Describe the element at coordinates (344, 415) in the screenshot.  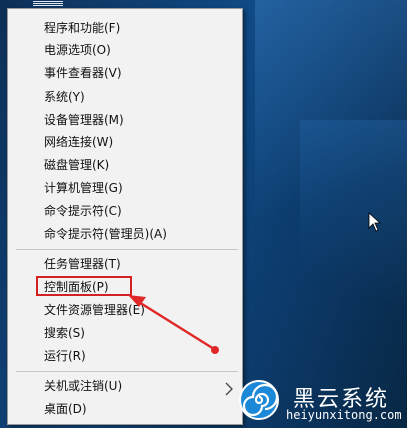
I see `watermark-url: heiyunxitong.com` at that location.